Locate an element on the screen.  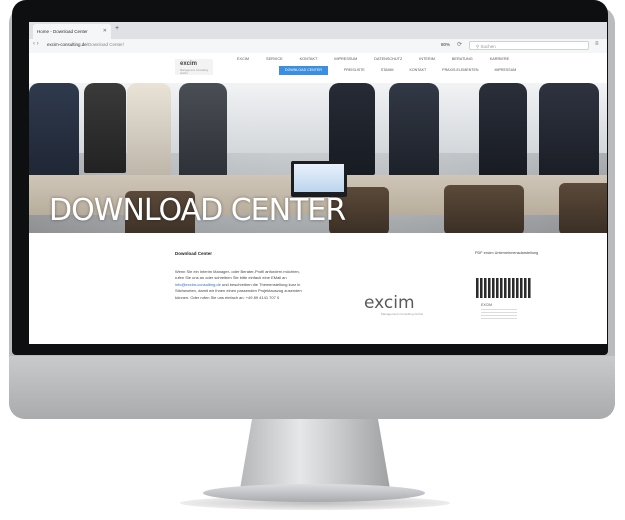
subnav-item: KONTAKT is located at coordinates (417, 70).